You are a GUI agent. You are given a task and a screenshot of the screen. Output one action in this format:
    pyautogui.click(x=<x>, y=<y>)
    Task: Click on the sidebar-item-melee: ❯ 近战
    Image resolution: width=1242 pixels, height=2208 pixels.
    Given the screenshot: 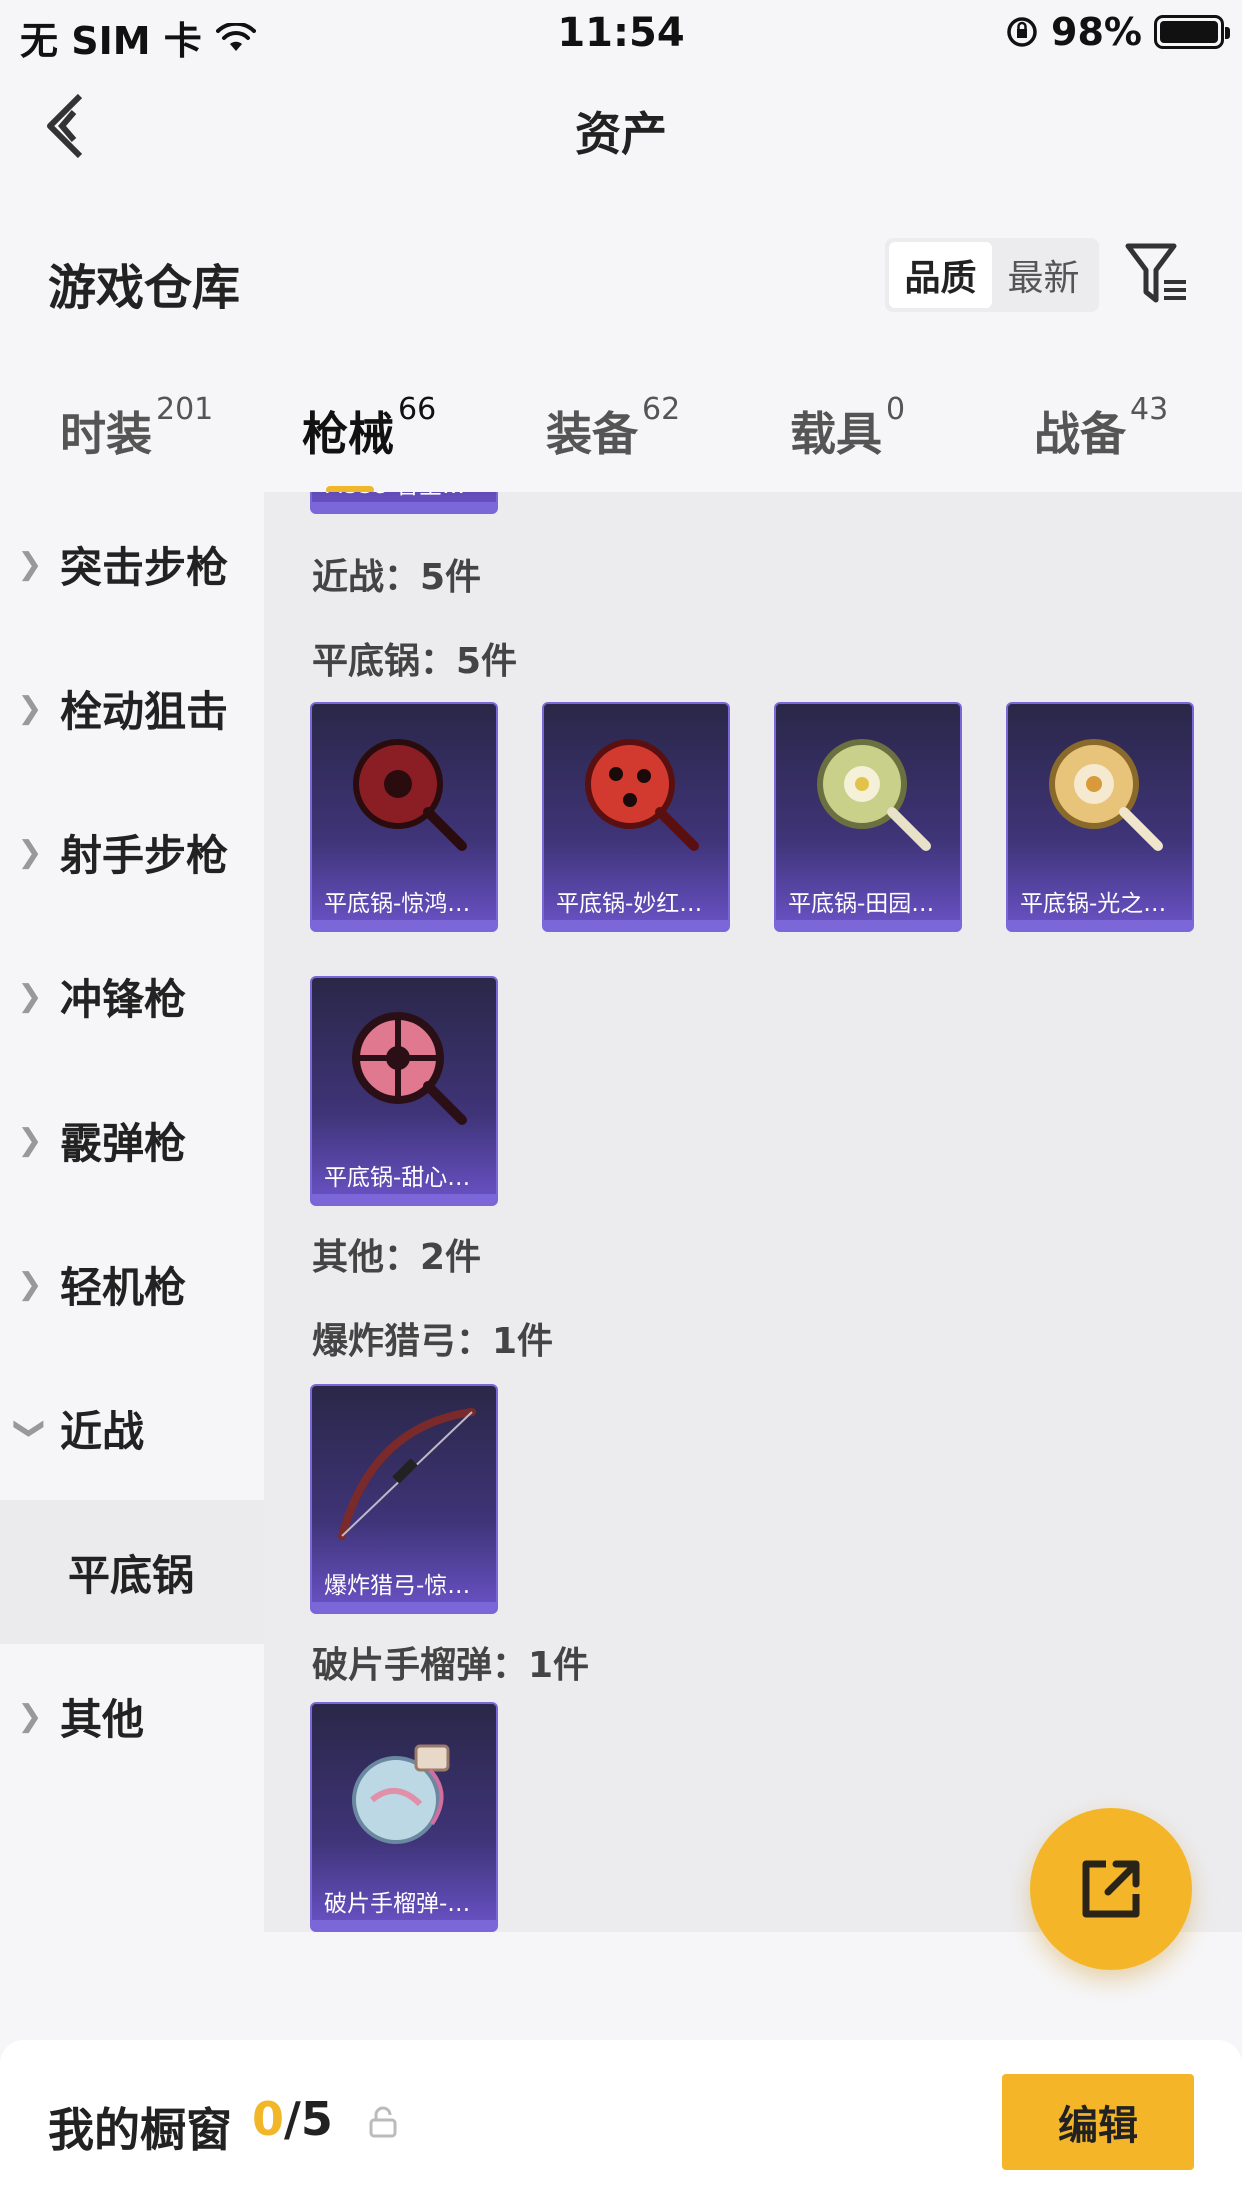 What is the action you would take?
    pyautogui.click(x=132, y=1428)
    